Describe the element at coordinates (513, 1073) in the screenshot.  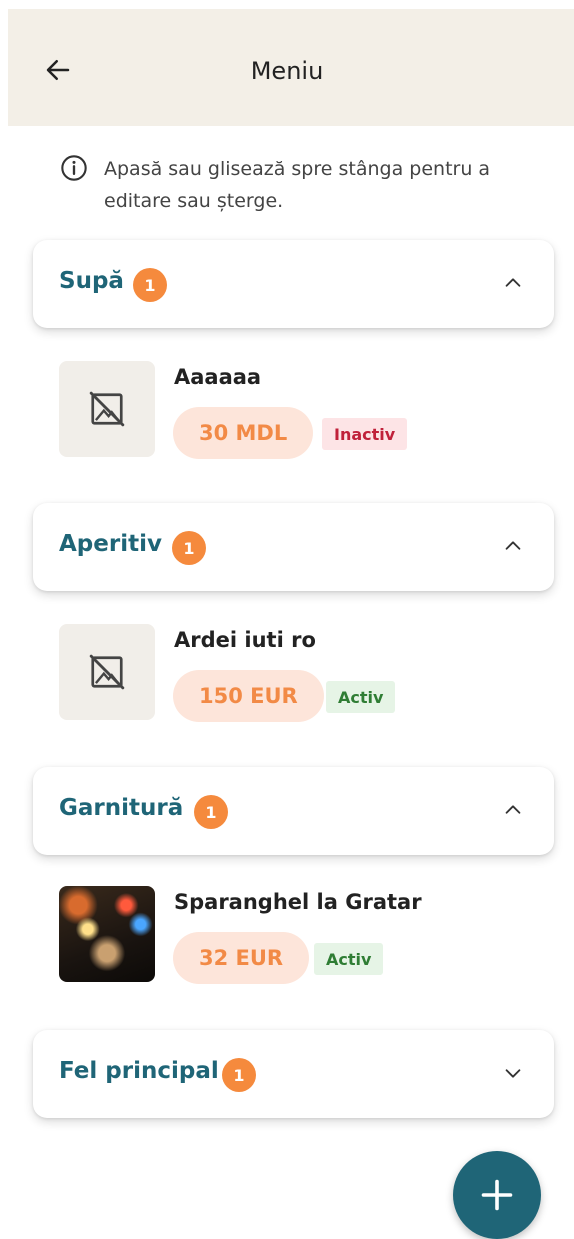
I see `chevron-down-icon` at that location.